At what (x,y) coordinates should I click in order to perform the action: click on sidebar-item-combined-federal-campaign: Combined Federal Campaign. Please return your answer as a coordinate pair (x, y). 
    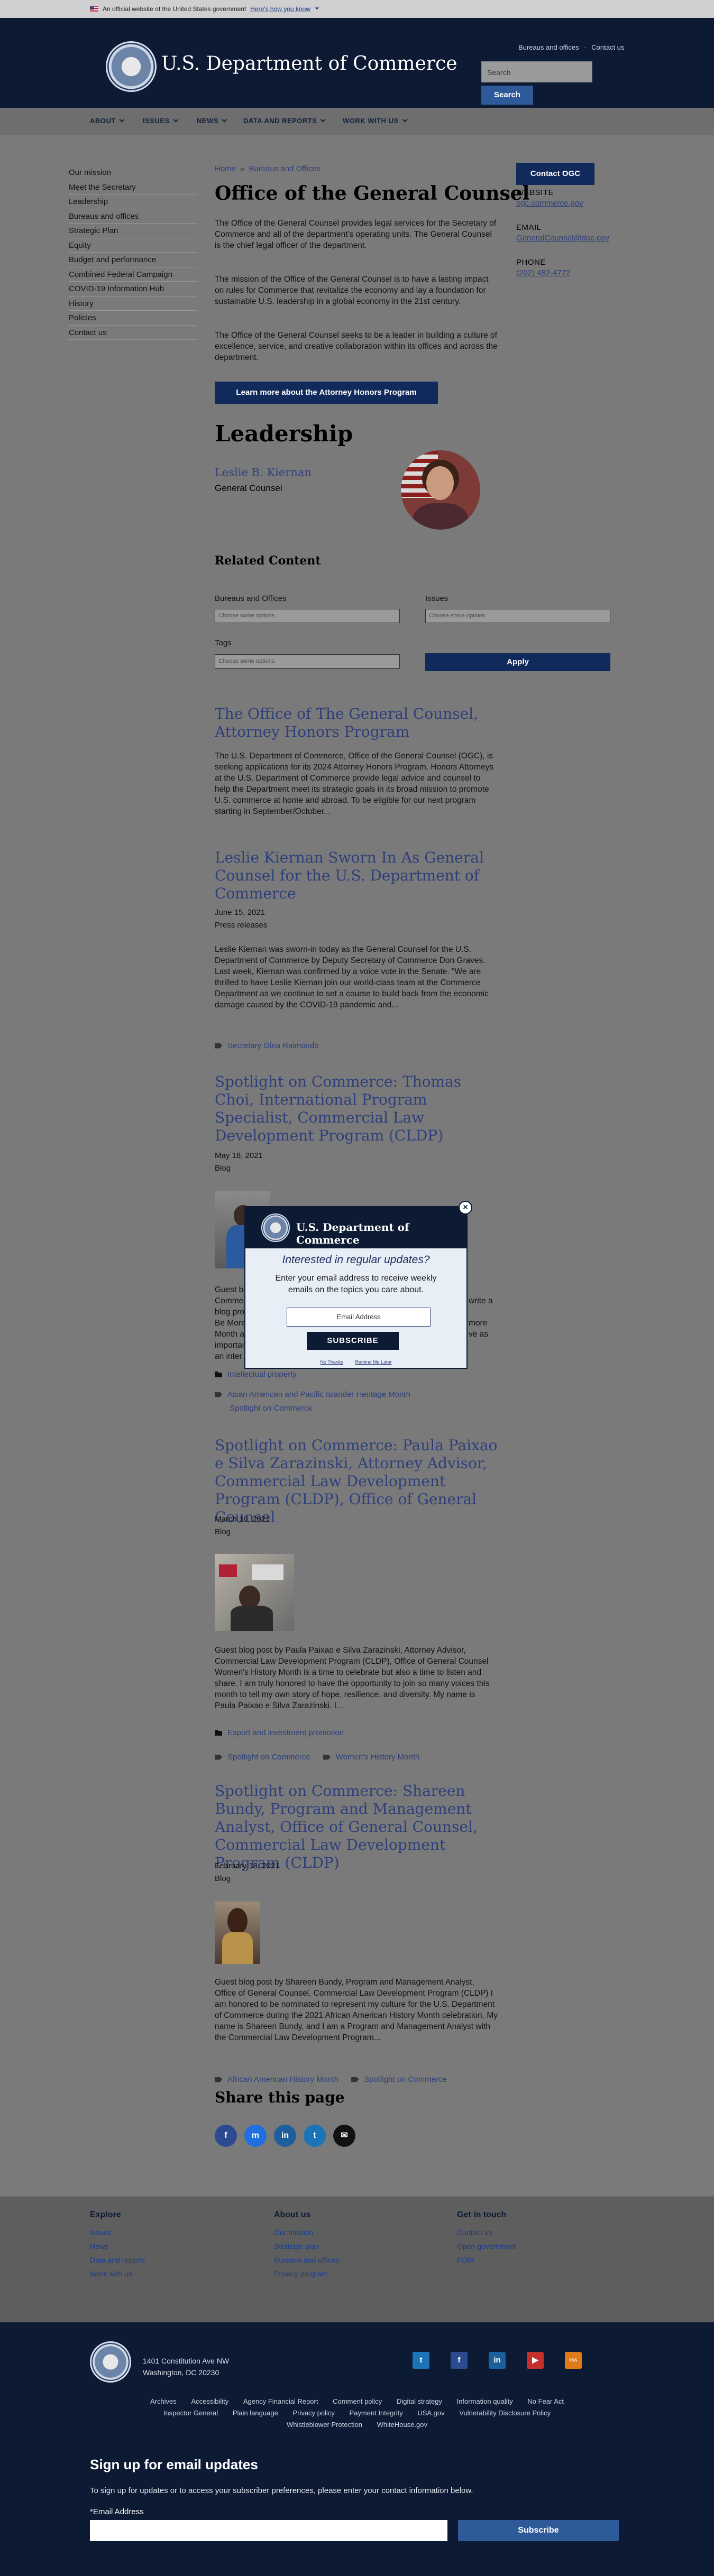
    Looking at the image, I should click on (133, 274).